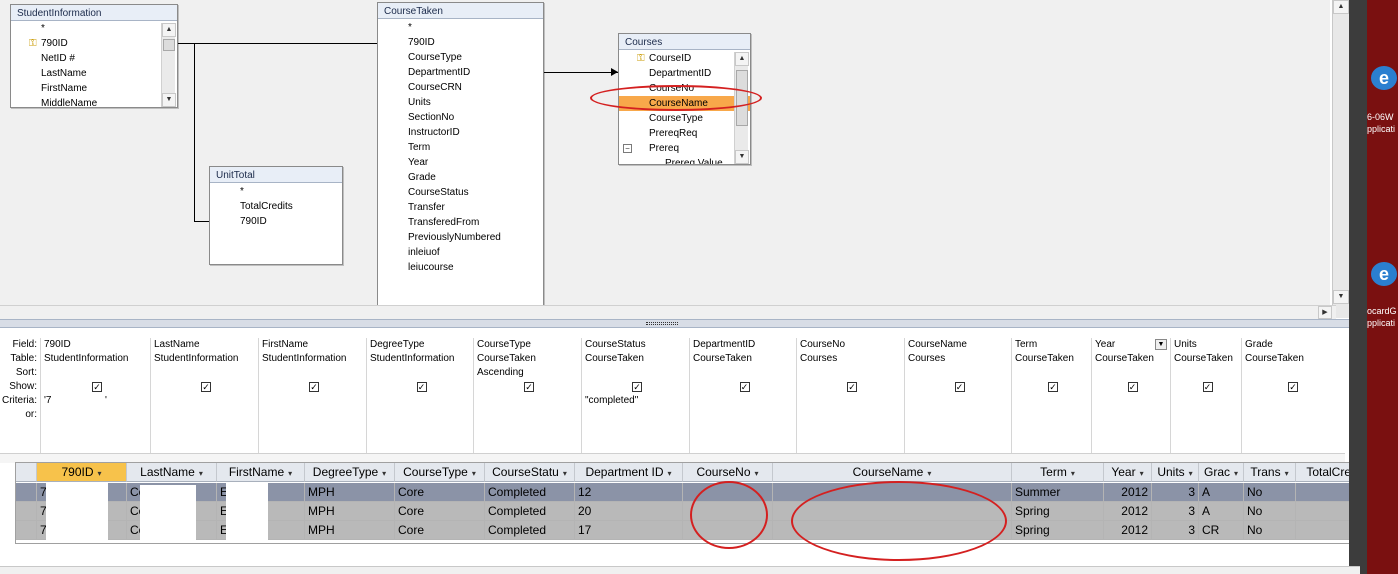 The image size is (1398, 574). I want to click on table-cell: No, so click(1270, 492).